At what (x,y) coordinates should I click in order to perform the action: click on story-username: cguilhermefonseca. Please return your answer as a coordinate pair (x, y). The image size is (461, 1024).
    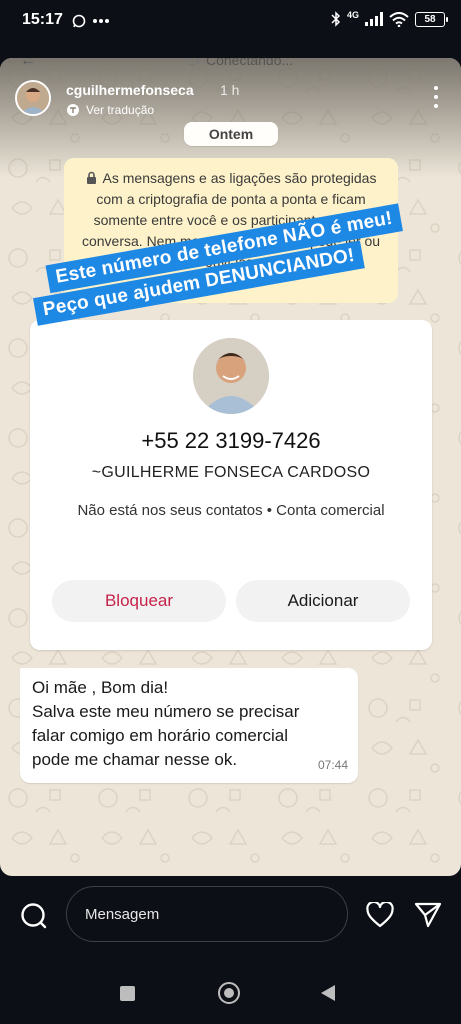
    Looking at the image, I should click on (130, 90).